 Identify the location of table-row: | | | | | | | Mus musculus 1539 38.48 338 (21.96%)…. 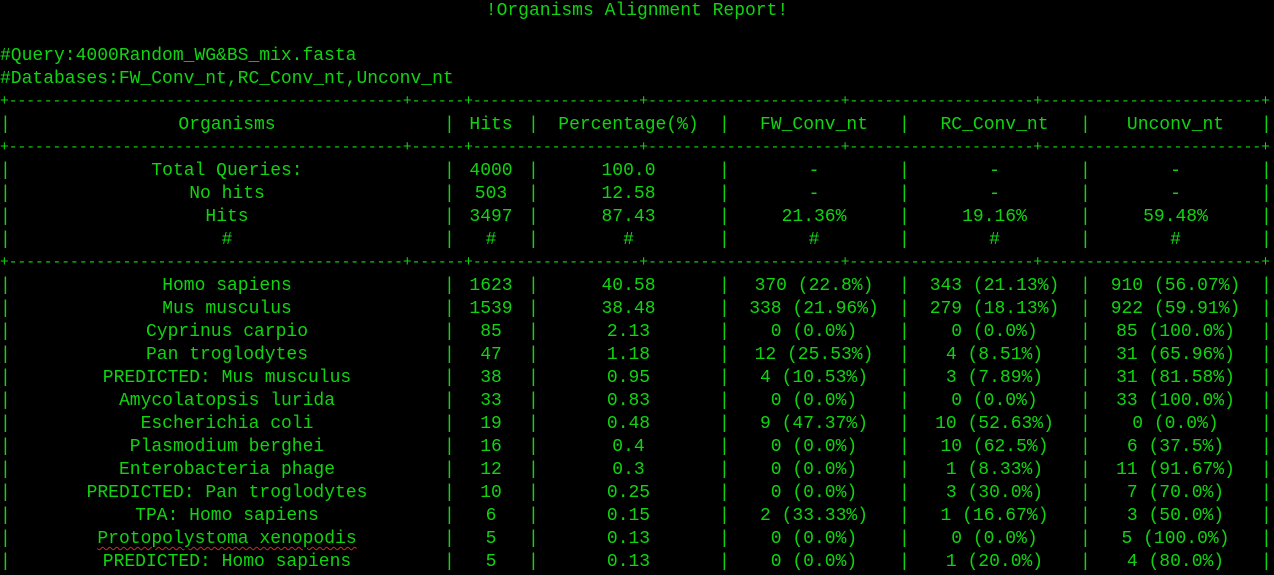
(637, 309).